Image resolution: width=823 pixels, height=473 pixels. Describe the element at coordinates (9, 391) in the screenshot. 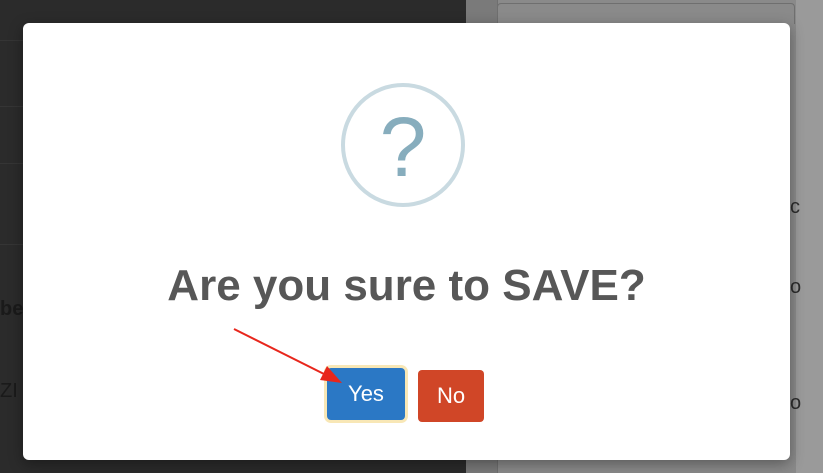

I see `background-text-fragment: ZI` at that location.